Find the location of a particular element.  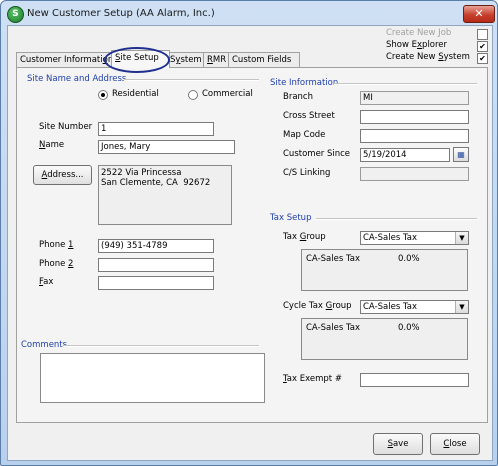

tab-system: System is located at coordinates (186, 60).